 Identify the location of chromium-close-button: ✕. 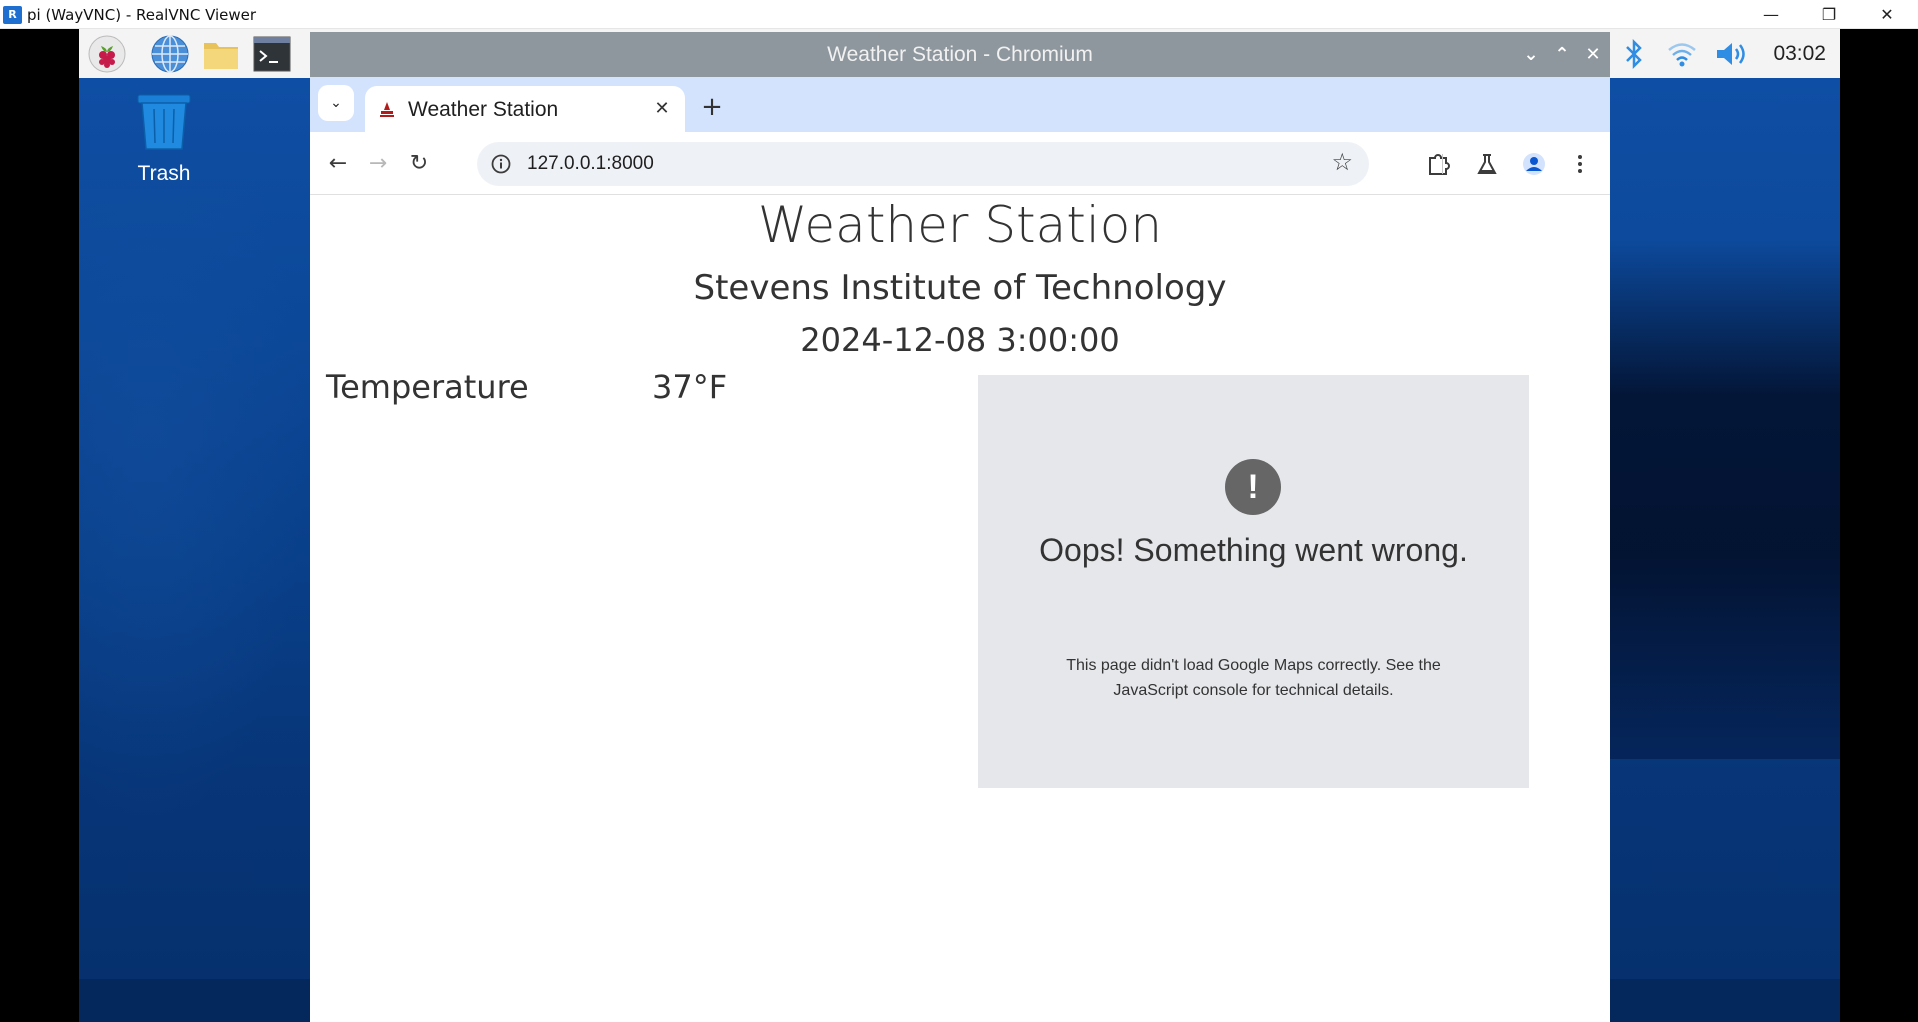
(1593, 54).